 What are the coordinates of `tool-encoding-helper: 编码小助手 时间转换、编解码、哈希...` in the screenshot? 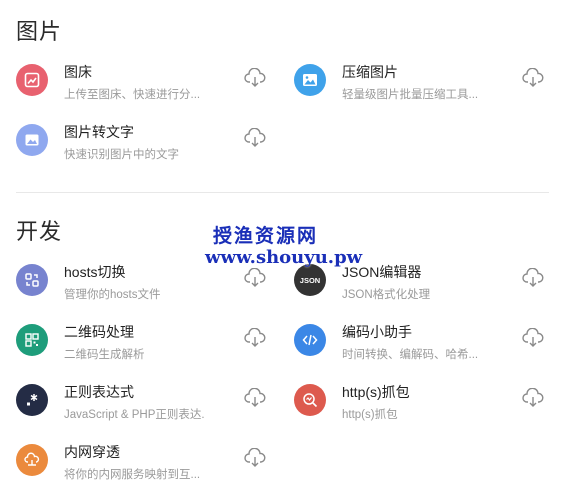 It's located at (419, 349).